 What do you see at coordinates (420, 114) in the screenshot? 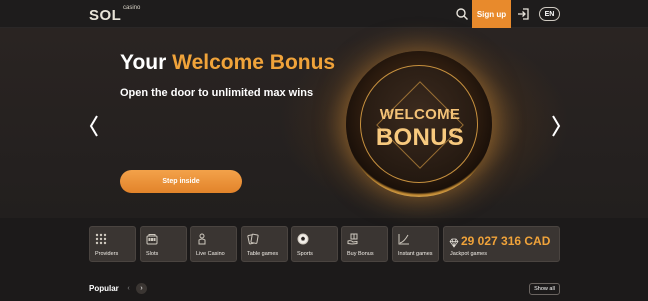
I see `coin-text-welcome: WELCOME` at bounding box center [420, 114].